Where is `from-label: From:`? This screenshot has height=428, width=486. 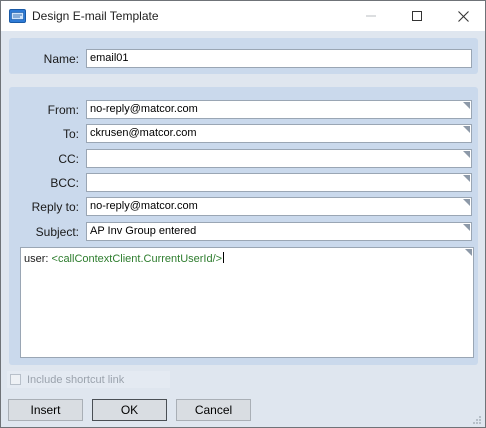
from-label: From: is located at coordinates (63, 110).